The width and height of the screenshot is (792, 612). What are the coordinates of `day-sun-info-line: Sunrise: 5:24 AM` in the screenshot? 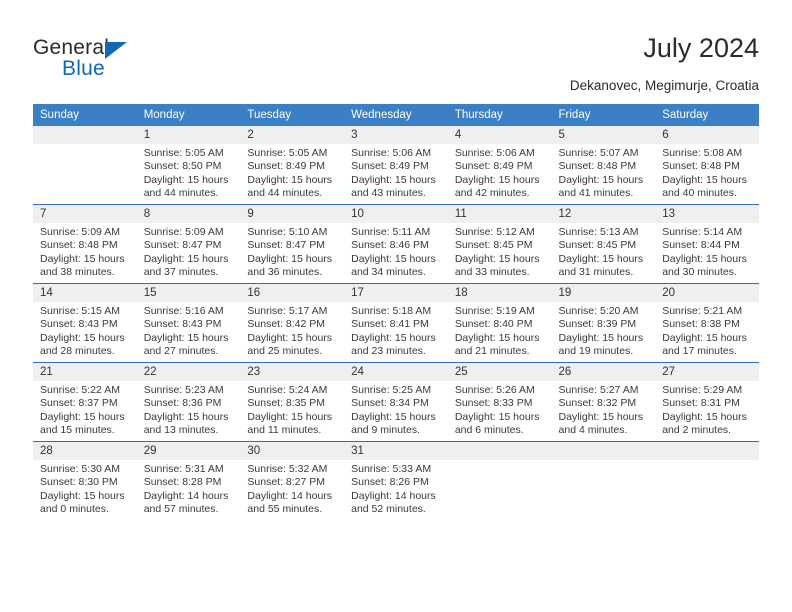 It's located at (287, 390).